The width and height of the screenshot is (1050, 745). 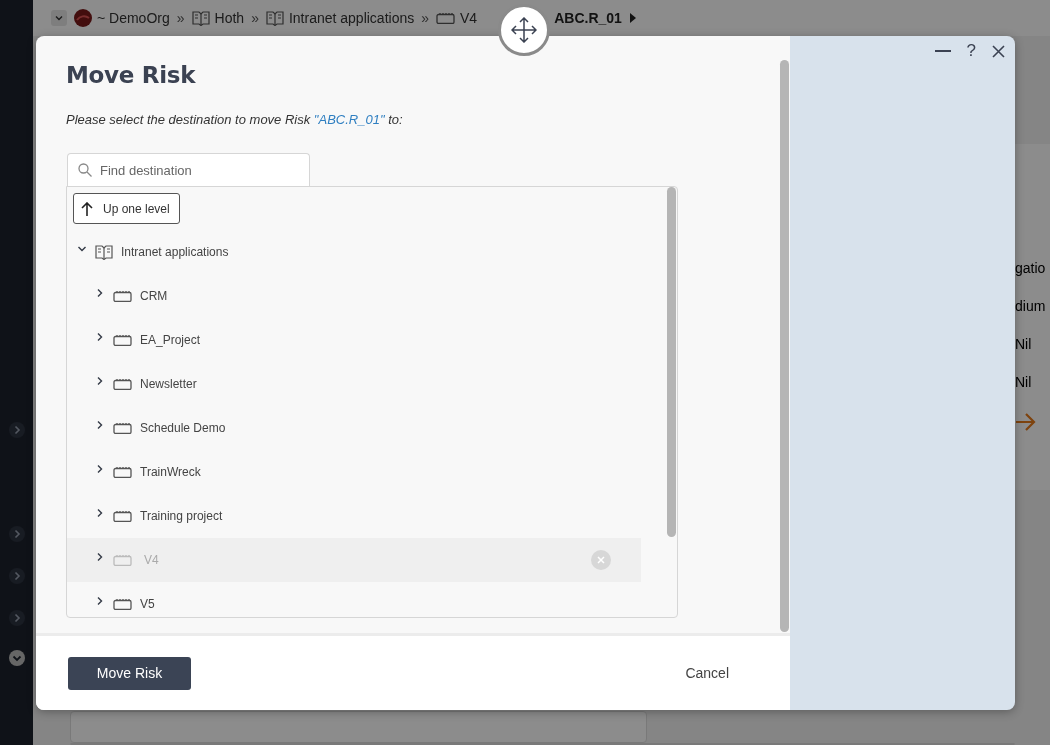 What do you see at coordinates (354, 599) in the screenshot?
I see `tree-row: V5` at bounding box center [354, 599].